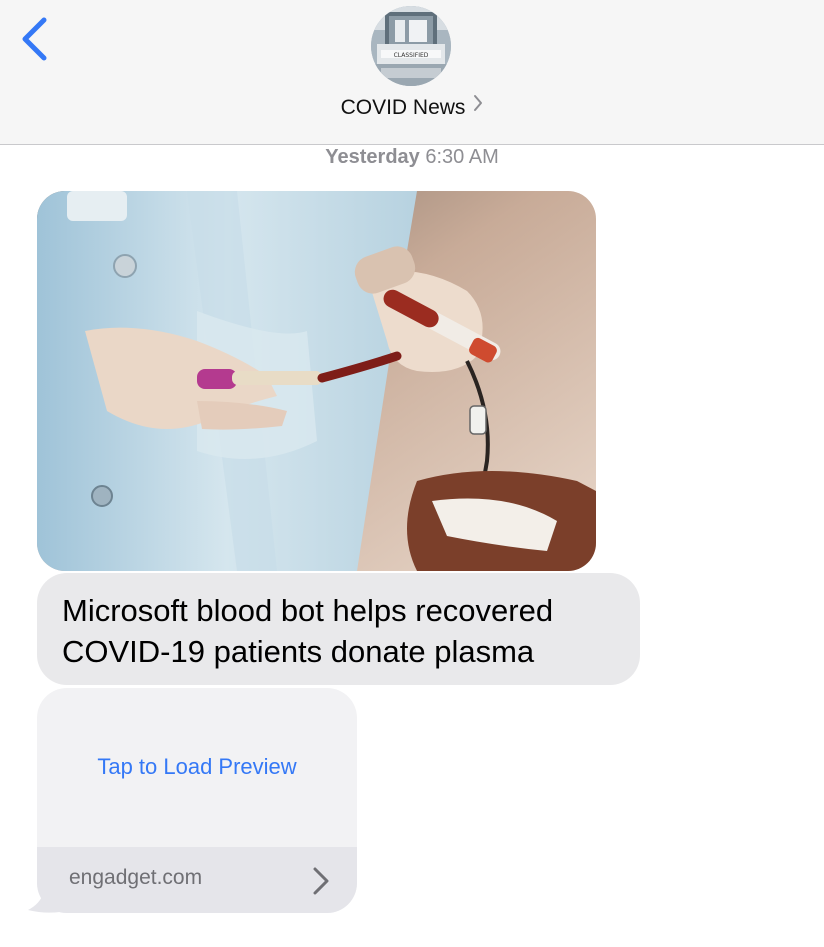 This screenshot has height=947, width=824. I want to click on contact-name: COVID News, so click(403, 107).